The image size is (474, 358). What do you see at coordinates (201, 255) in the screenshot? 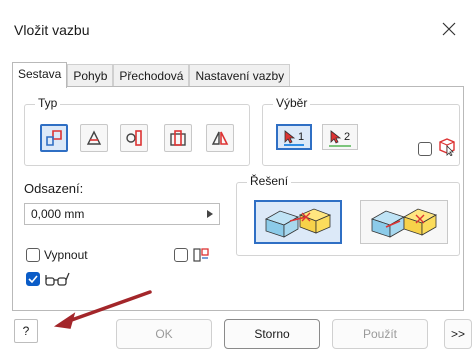
I see `predict-offset-icon` at bounding box center [201, 255].